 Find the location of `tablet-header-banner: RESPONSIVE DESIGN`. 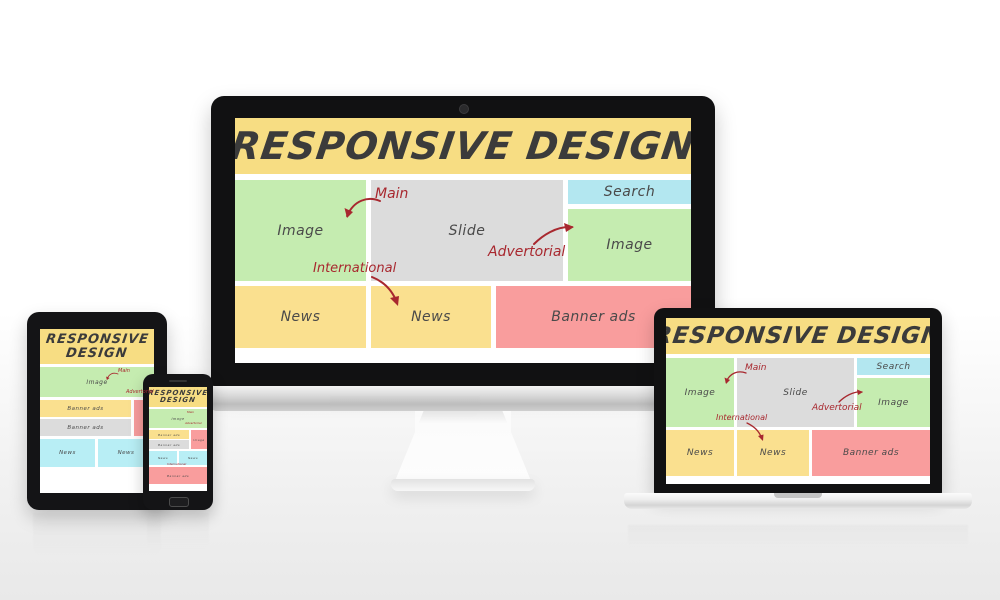

tablet-header-banner: RESPONSIVE DESIGN is located at coordinates (97, 346).